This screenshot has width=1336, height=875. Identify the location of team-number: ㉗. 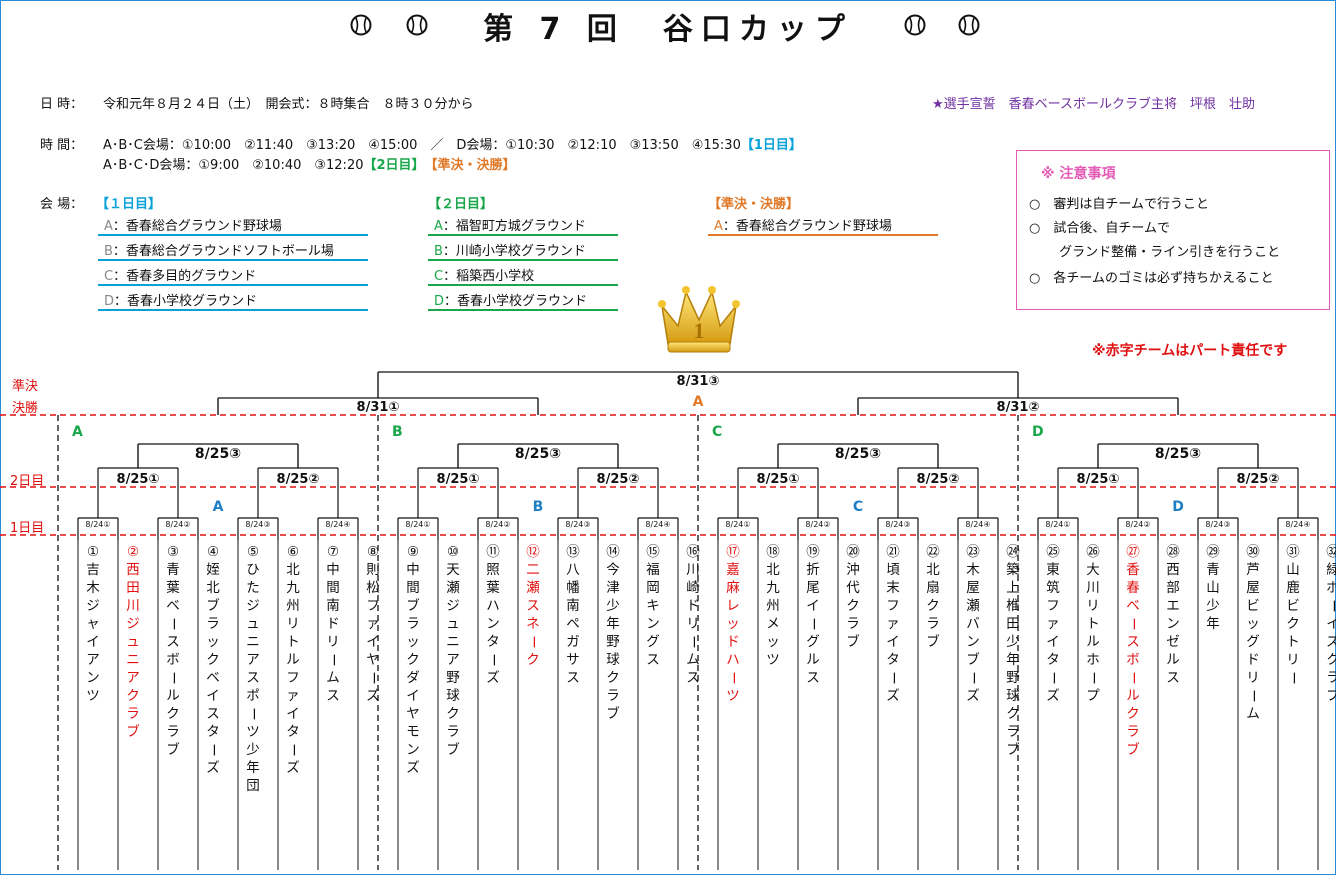
(1133, 552).